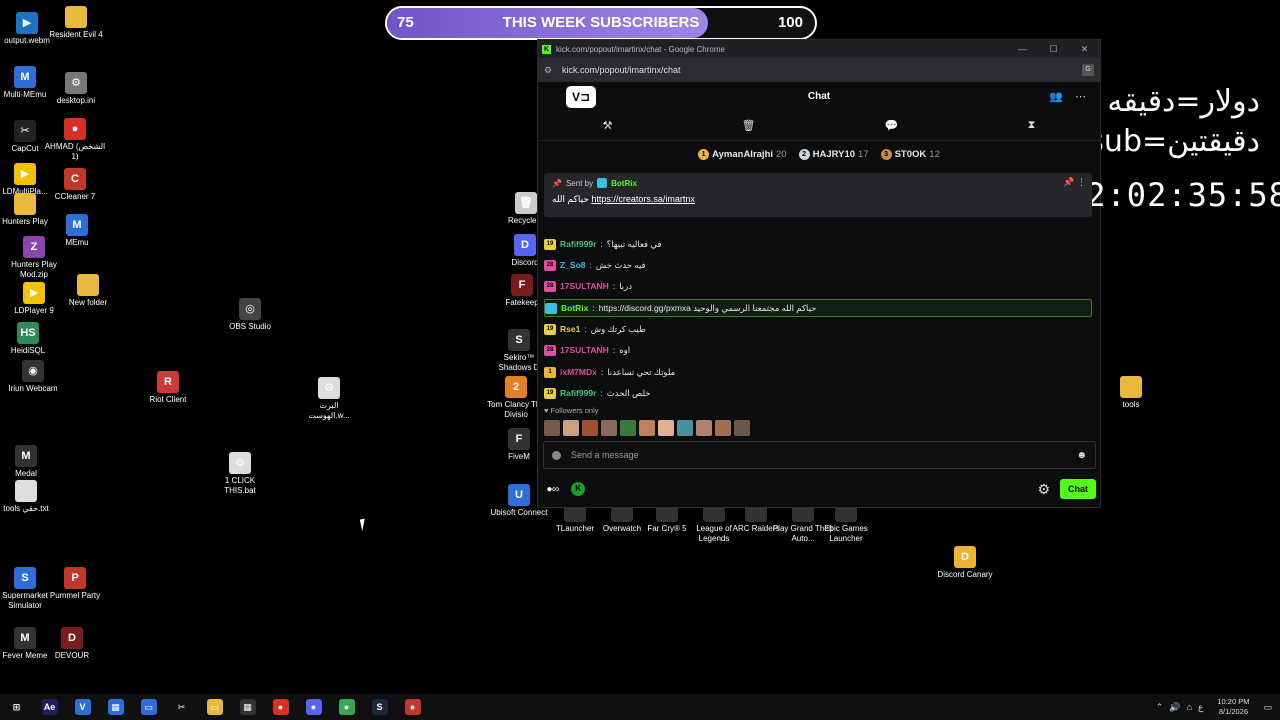  I want to click on desktop-icon-iriun-webcam: ◉ Iriun Webcam, so click(33, 377).